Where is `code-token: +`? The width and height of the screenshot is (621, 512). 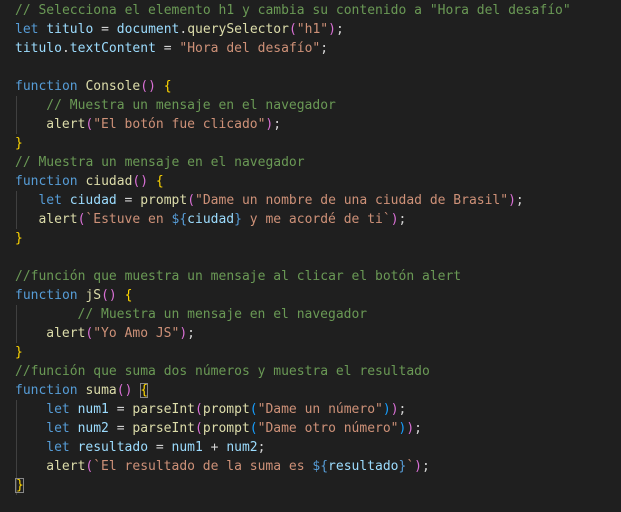 code-token: + is located at coordinates (214, 447).